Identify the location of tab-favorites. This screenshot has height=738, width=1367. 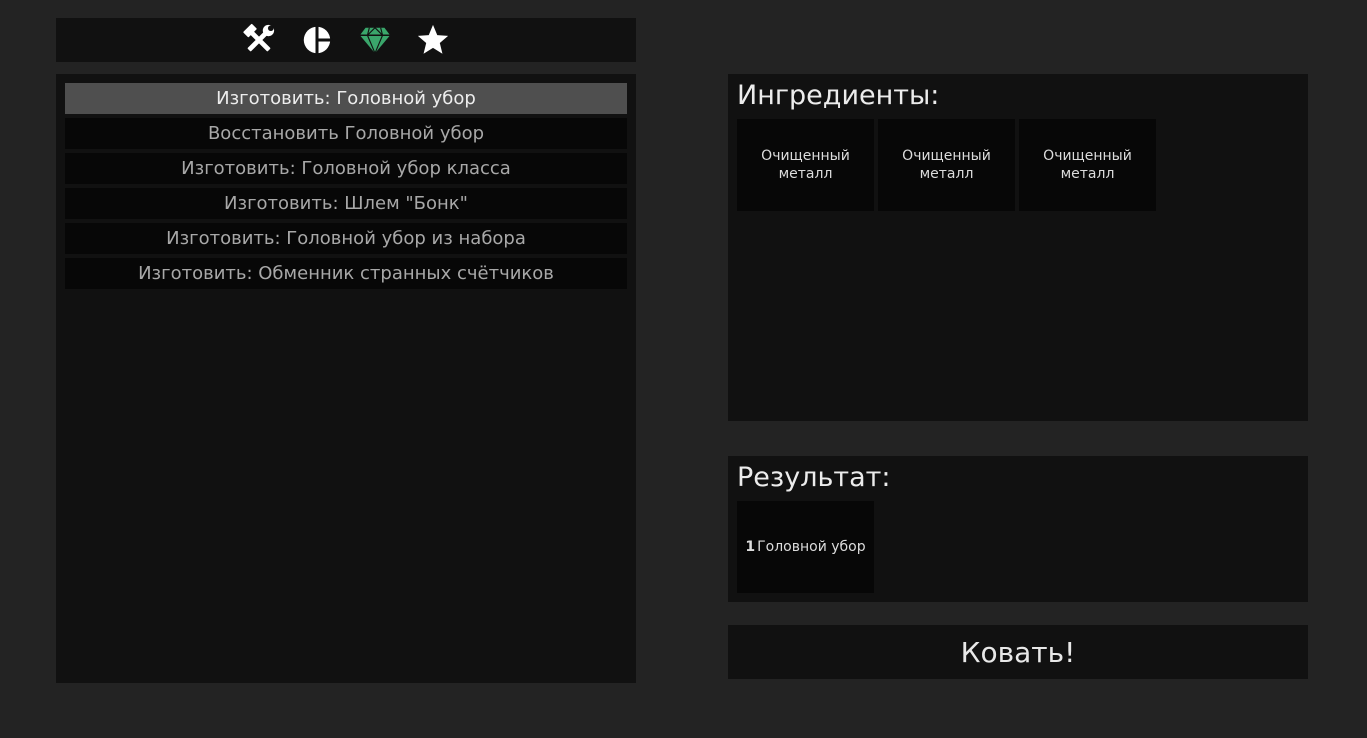
(433, 40).